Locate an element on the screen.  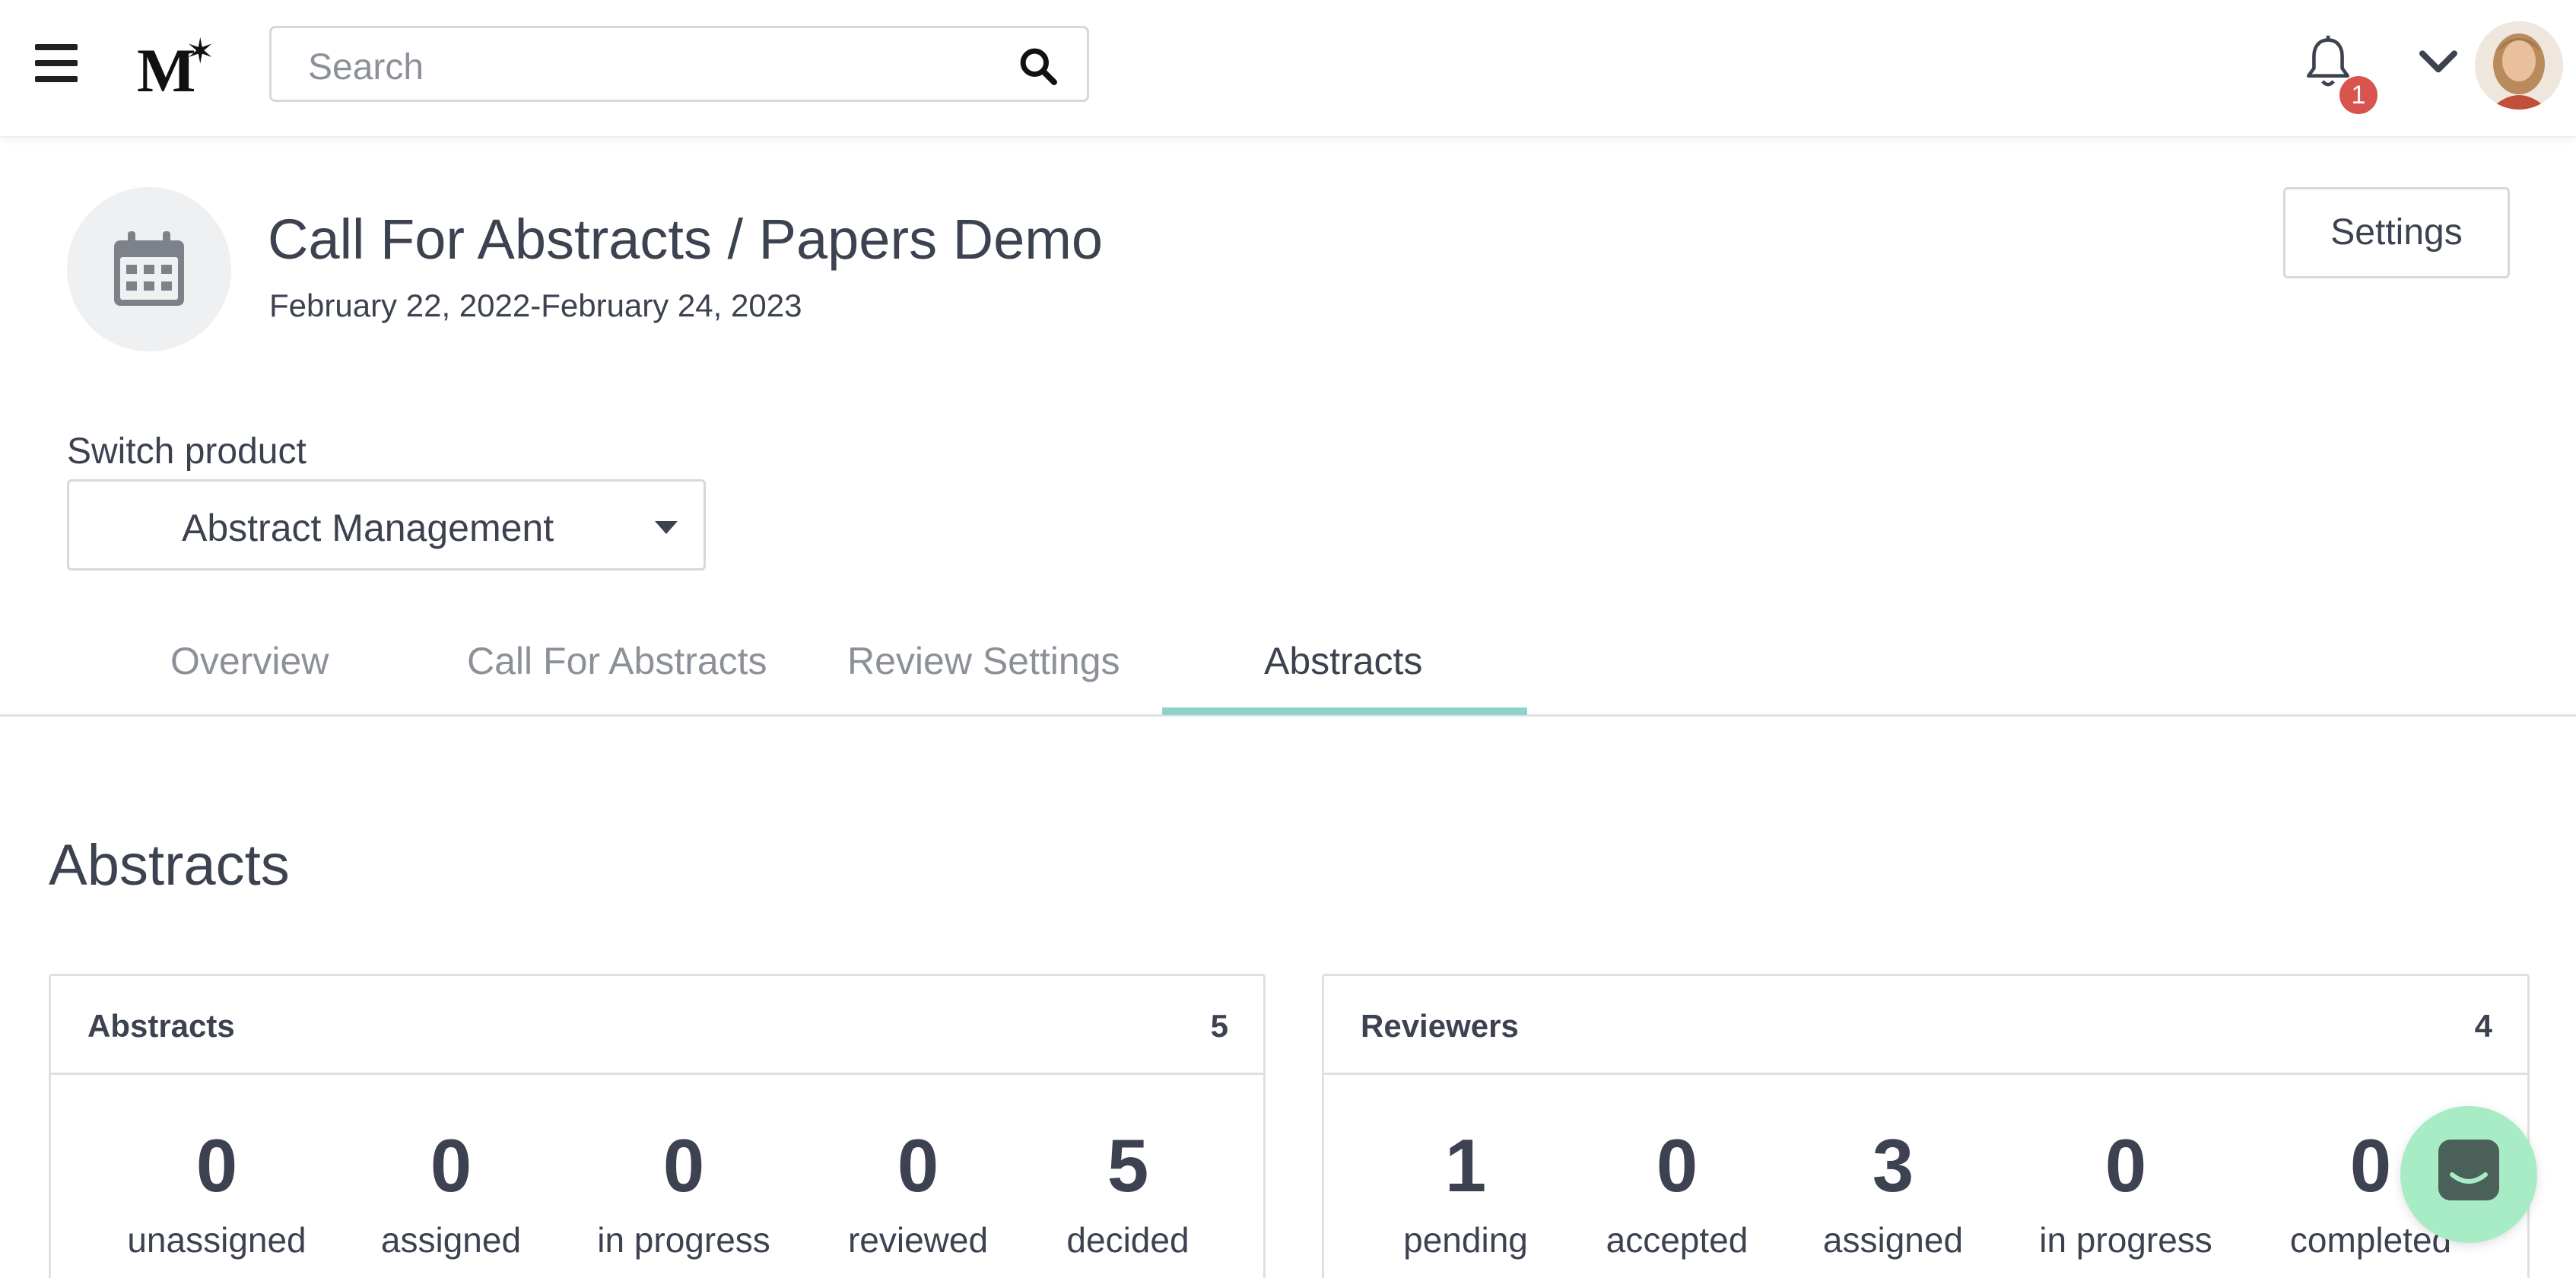
card-header: Abstracts 5 is located at coordinates (657, 1025).